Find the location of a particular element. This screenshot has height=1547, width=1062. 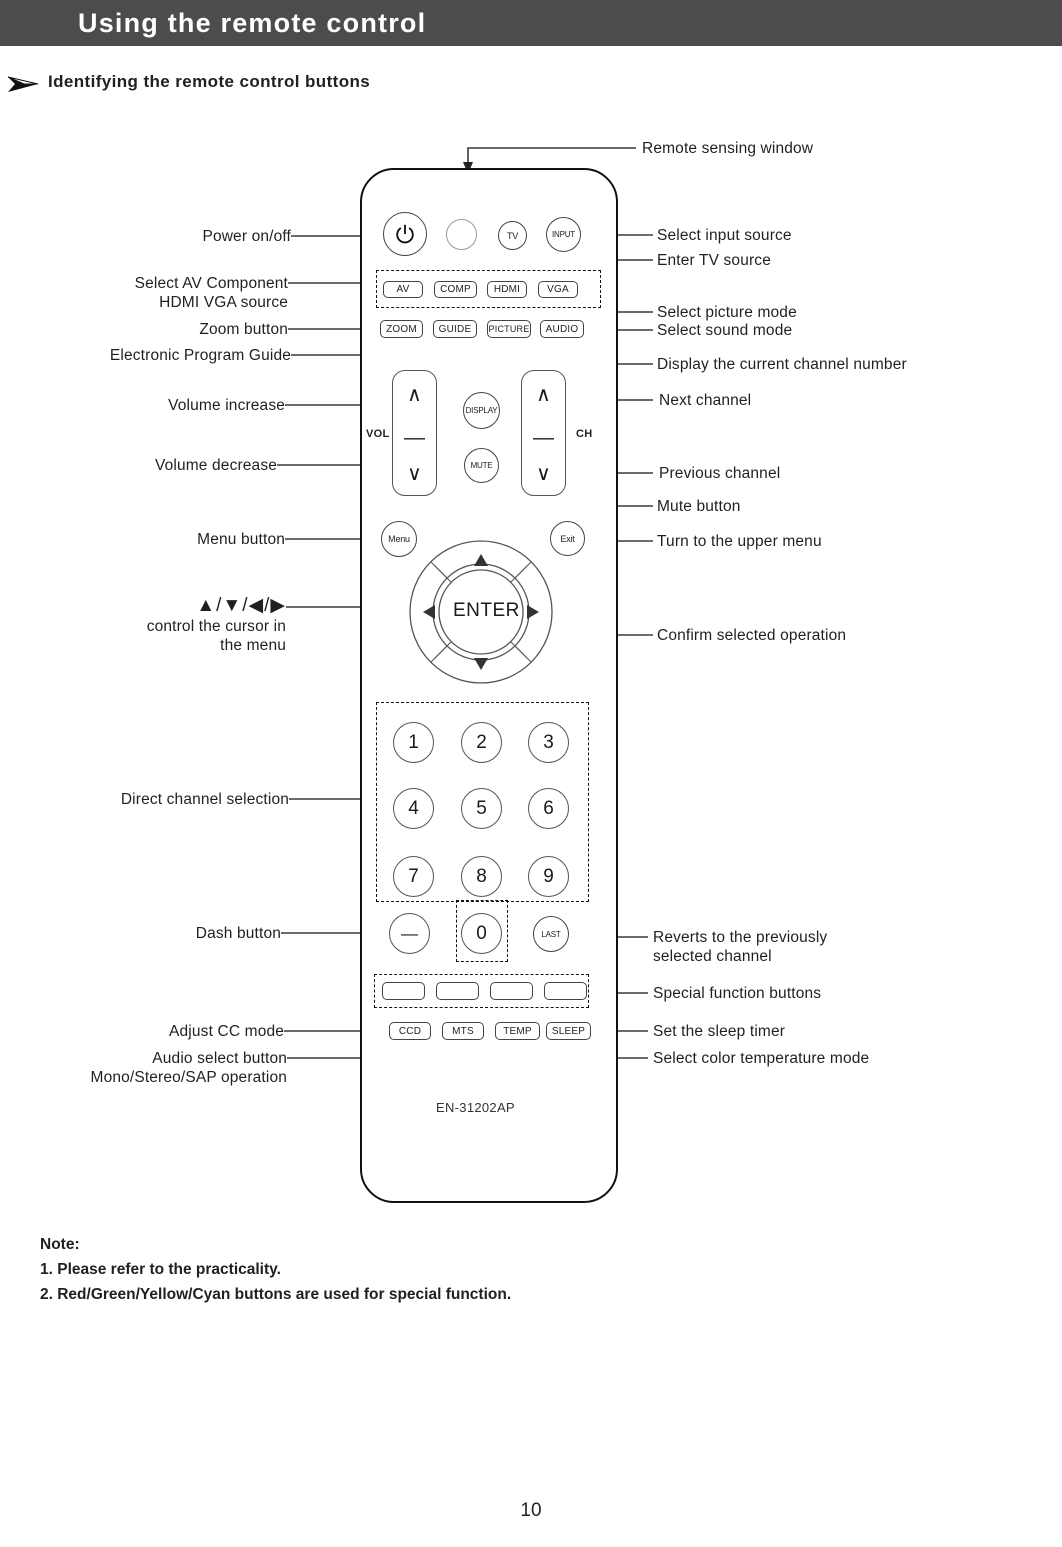

callout-menu: Menu button is located at coordinates (241, 539).